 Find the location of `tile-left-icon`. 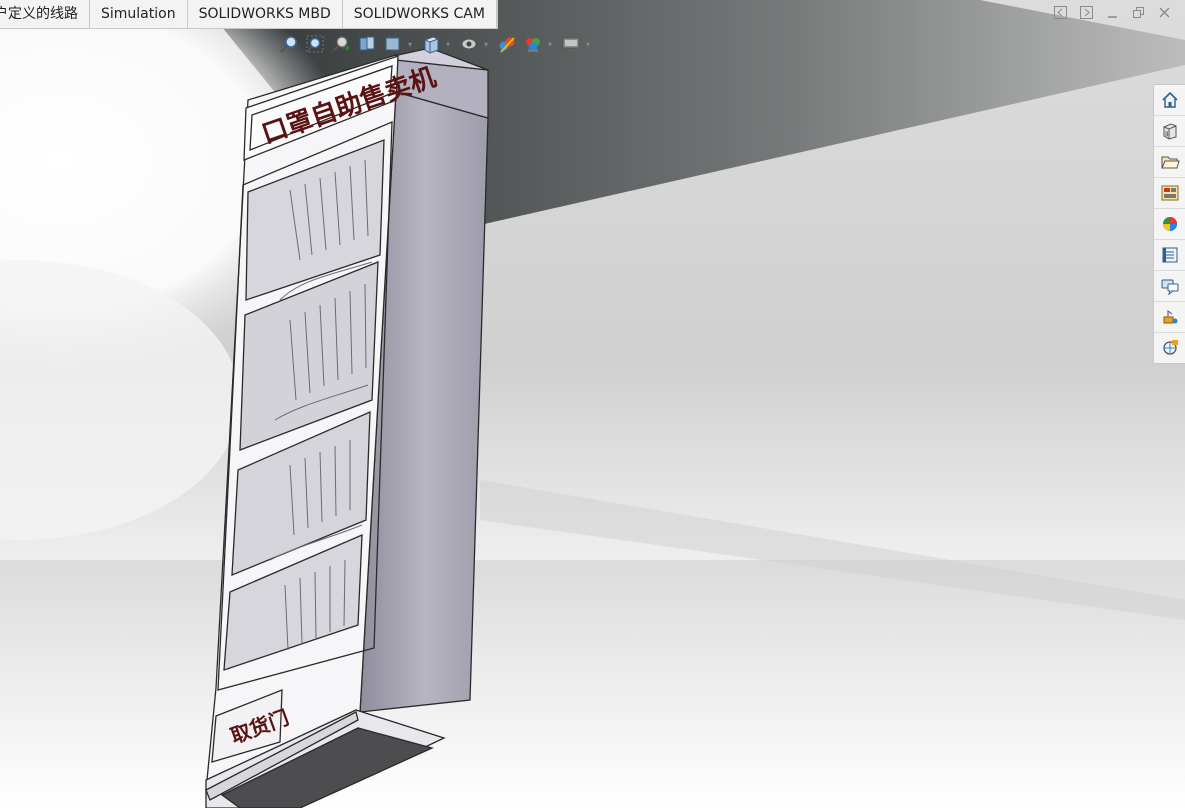

tile-left-icon is located at coordinates (1060, 13).